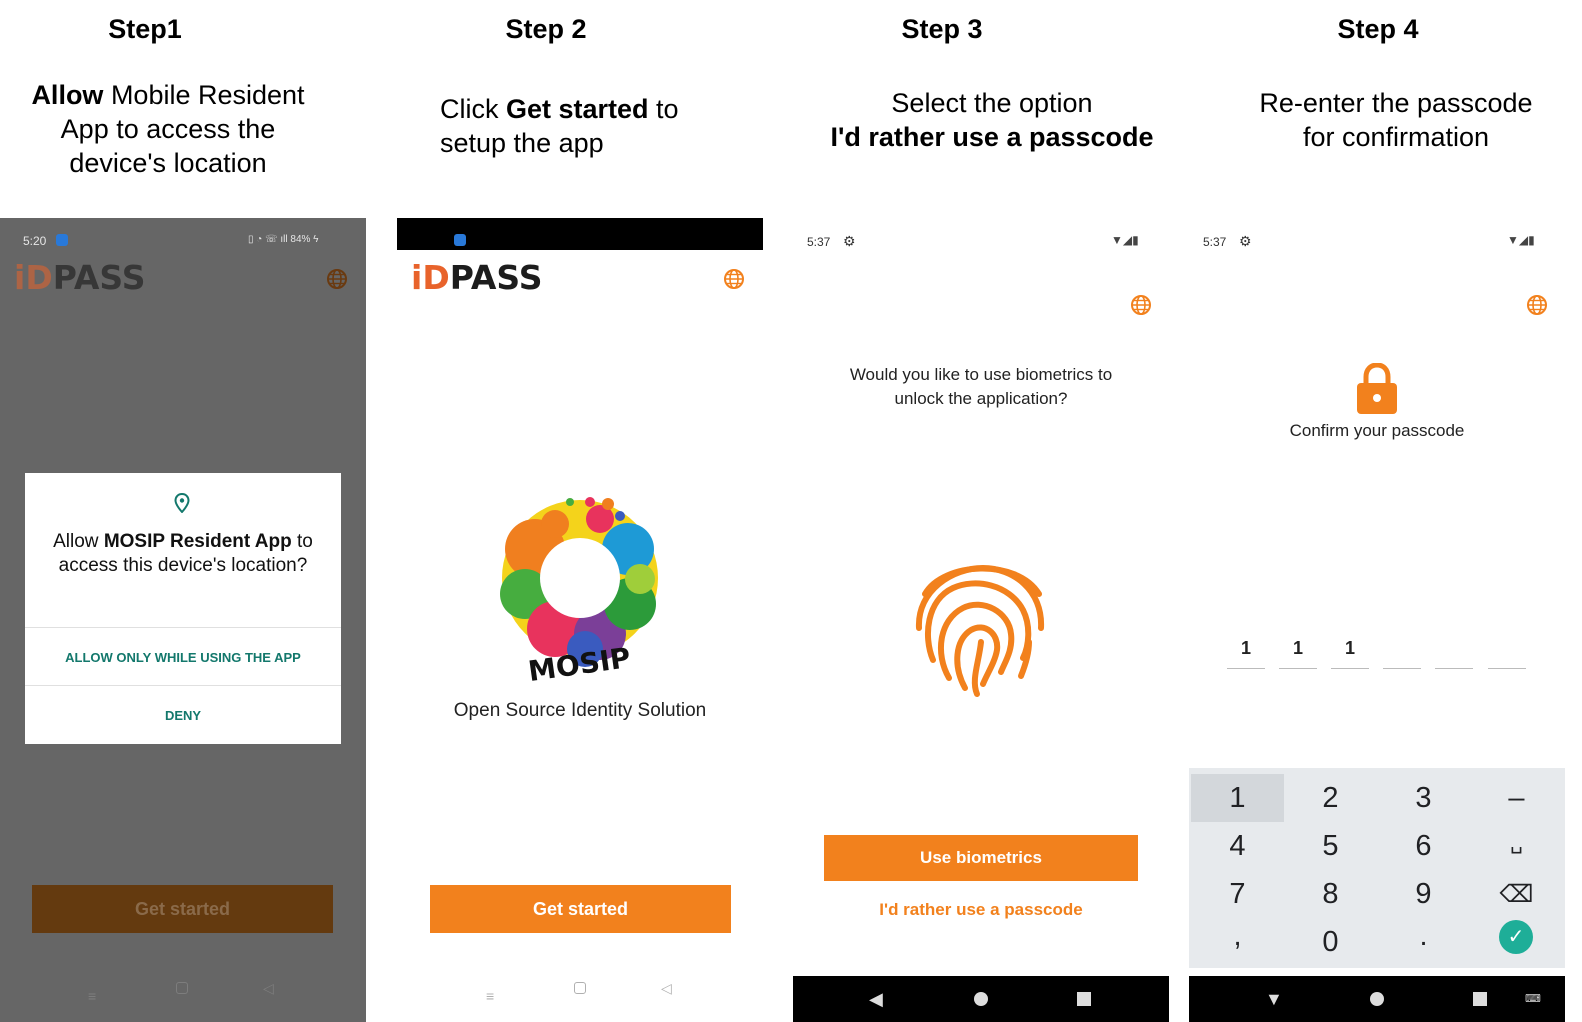 The image size is (1582, 1022). I want to click on status-time: 5:20, so click(35, 241).